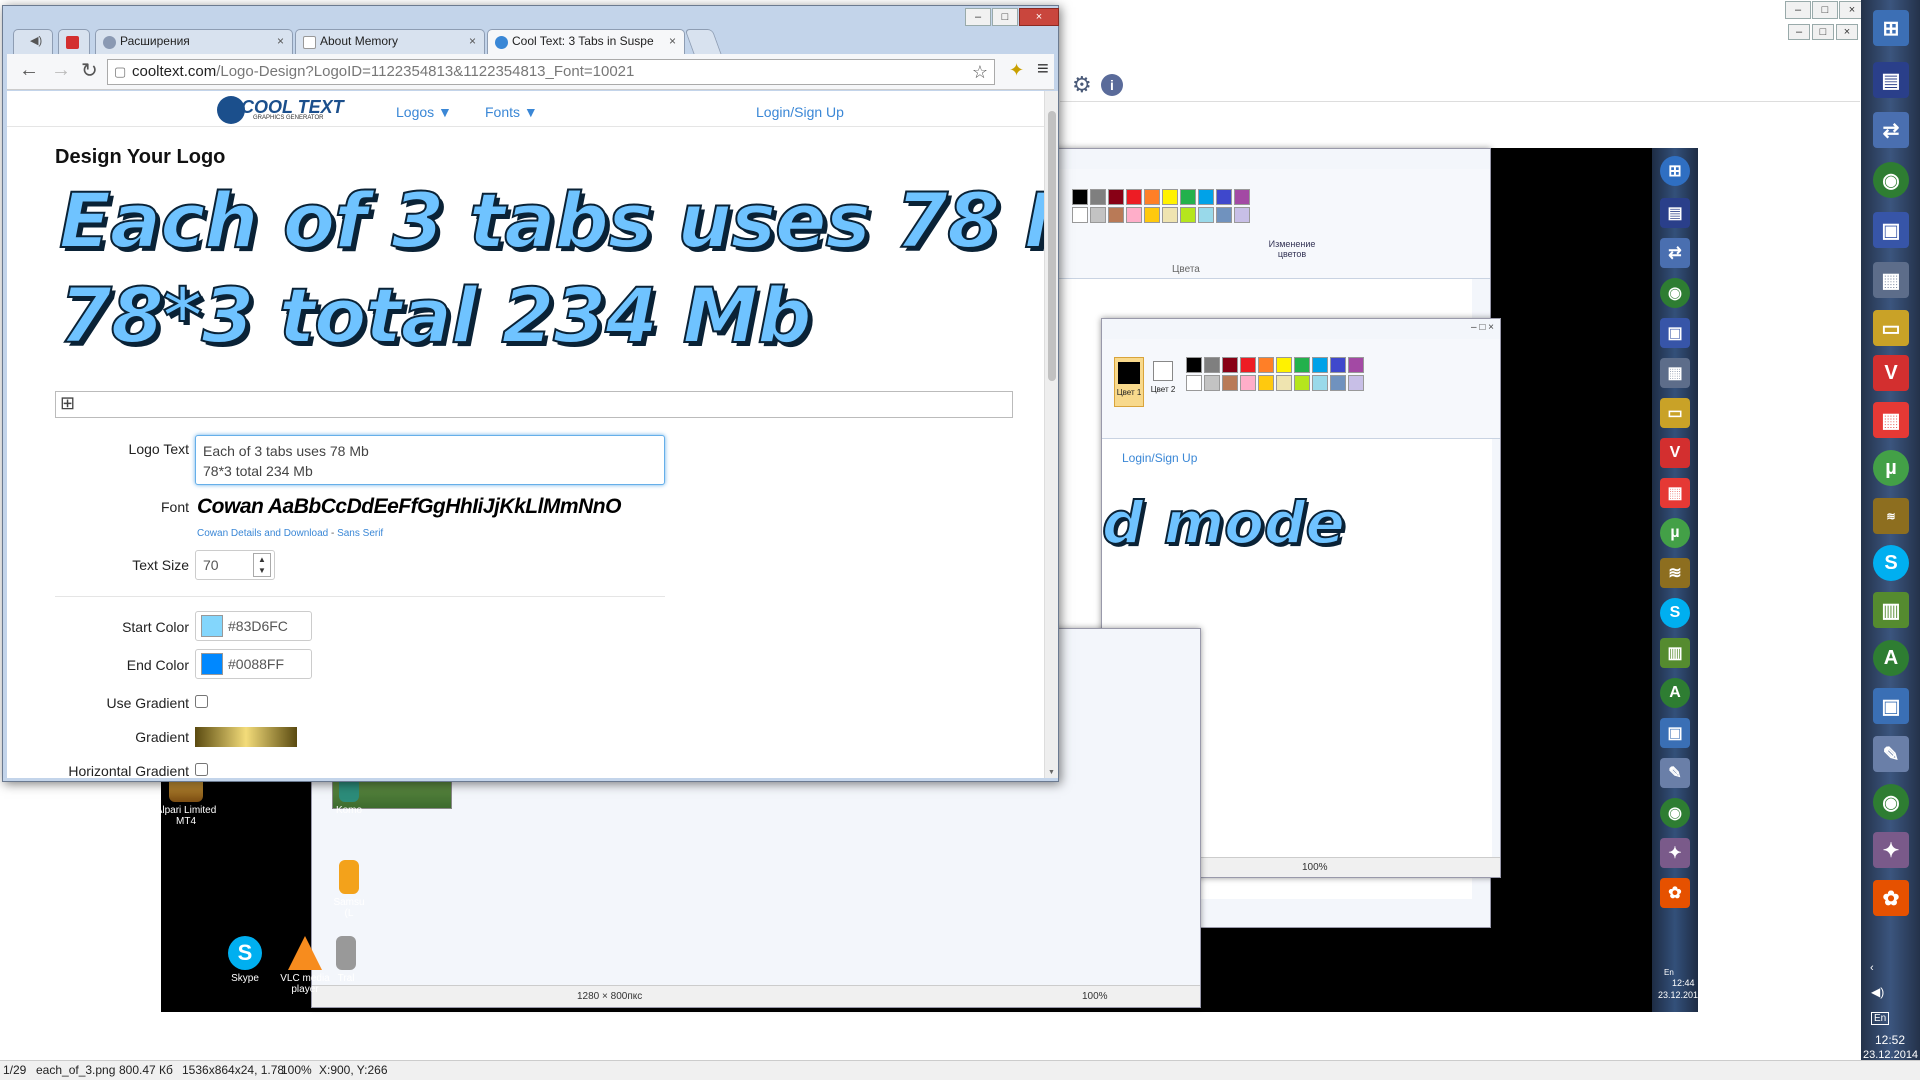  Describe the element at coordinates (33, 41) in the screenshot. I see `tab-back-button: ◀)` at that location.